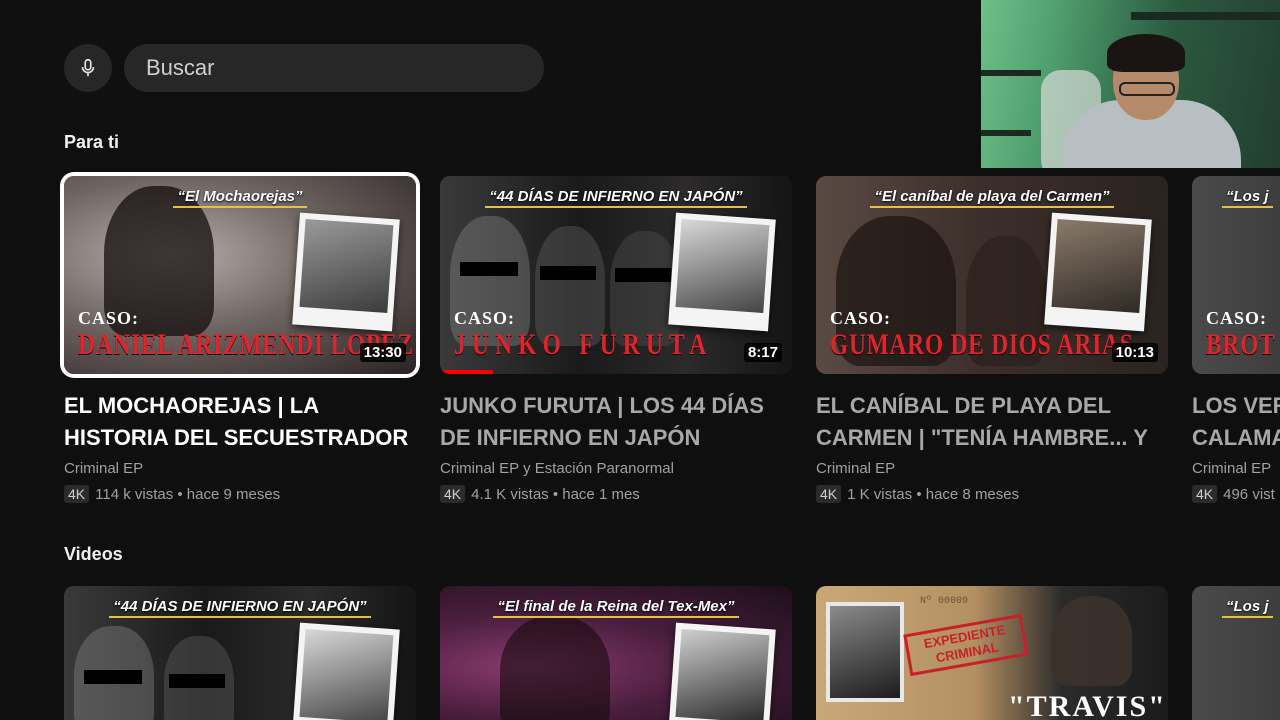  I want to click on watch-progress-bar, so click(466, 372).